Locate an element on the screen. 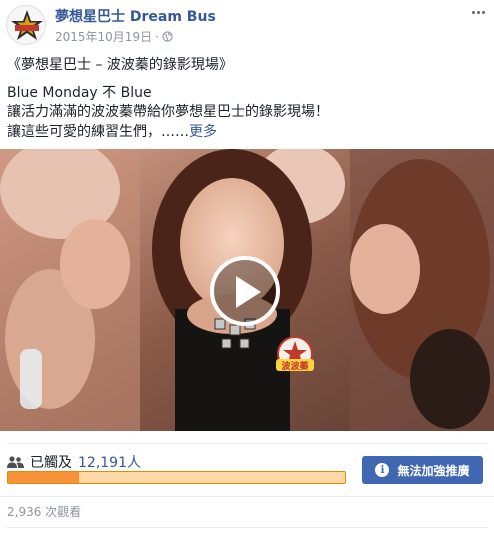  reach-progress-fill is located at coordinates (43, 477).